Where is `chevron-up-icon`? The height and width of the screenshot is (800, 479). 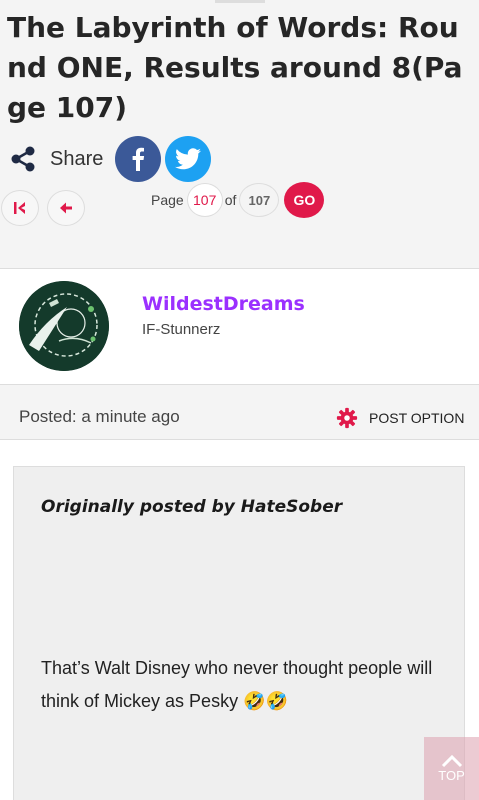
chevron-up-icon is located at coordinates (451, 761).